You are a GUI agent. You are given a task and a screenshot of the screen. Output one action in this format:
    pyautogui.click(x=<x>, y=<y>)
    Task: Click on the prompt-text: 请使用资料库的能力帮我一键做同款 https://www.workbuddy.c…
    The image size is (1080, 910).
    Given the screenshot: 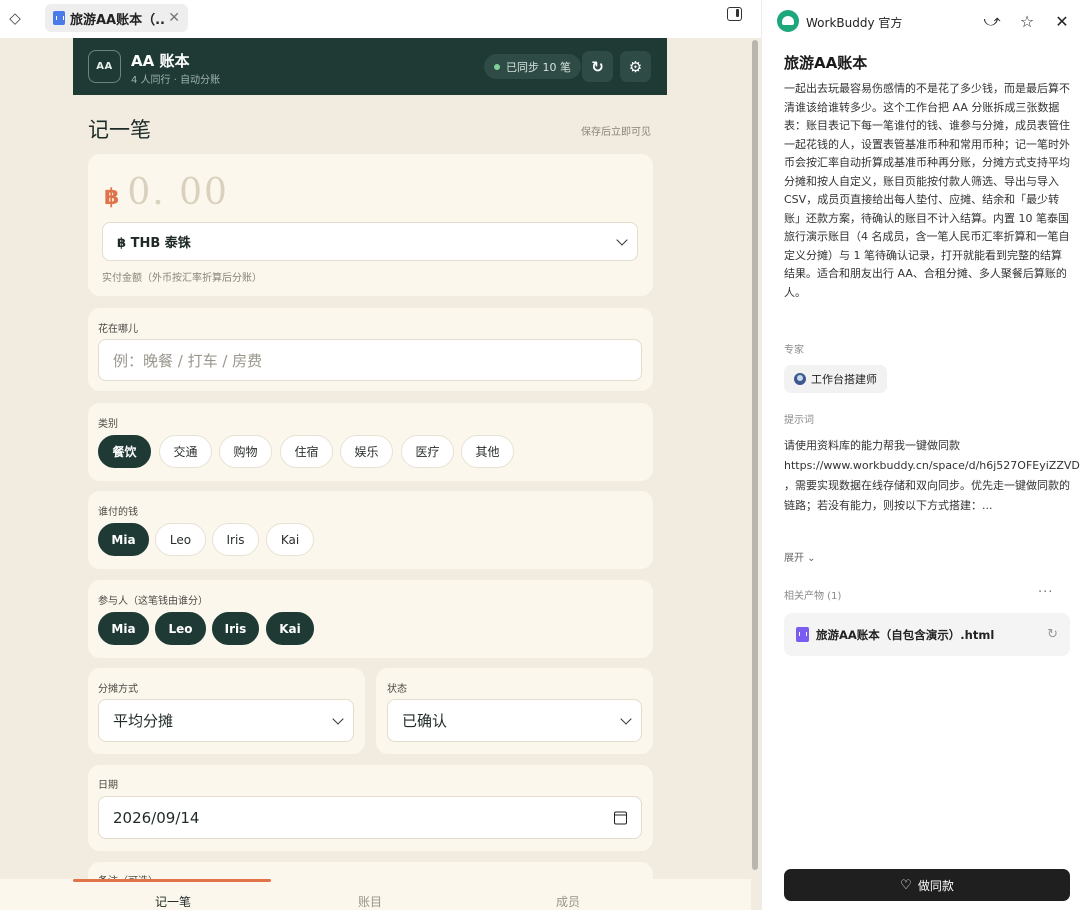 What is the action you would take?
    pyautogui.click(x=932, y=475)
    